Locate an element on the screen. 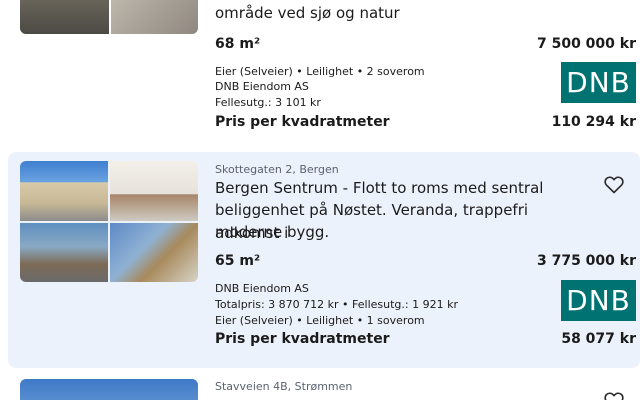 The image size is (640, 400). price-per-sqm-value: 110 294 kr is located at coordinates (593, 122).